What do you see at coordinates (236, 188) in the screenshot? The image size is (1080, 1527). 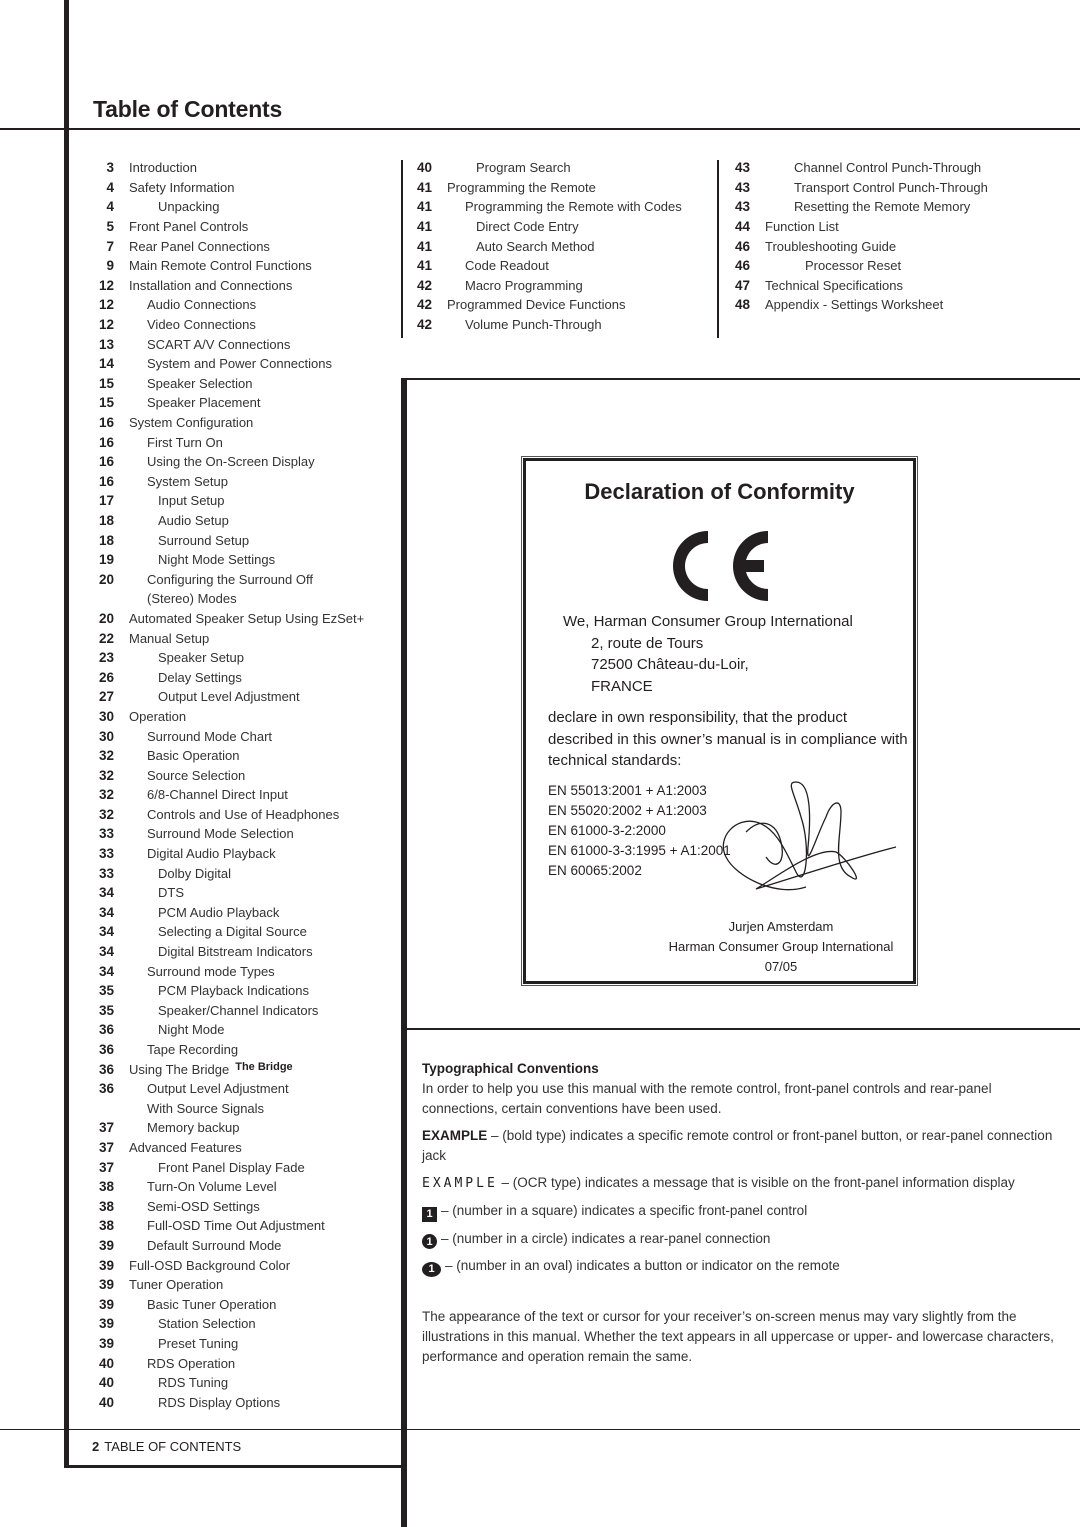 I see `toc-entry: 4 Safety Information` at bounding box center [236, 188].